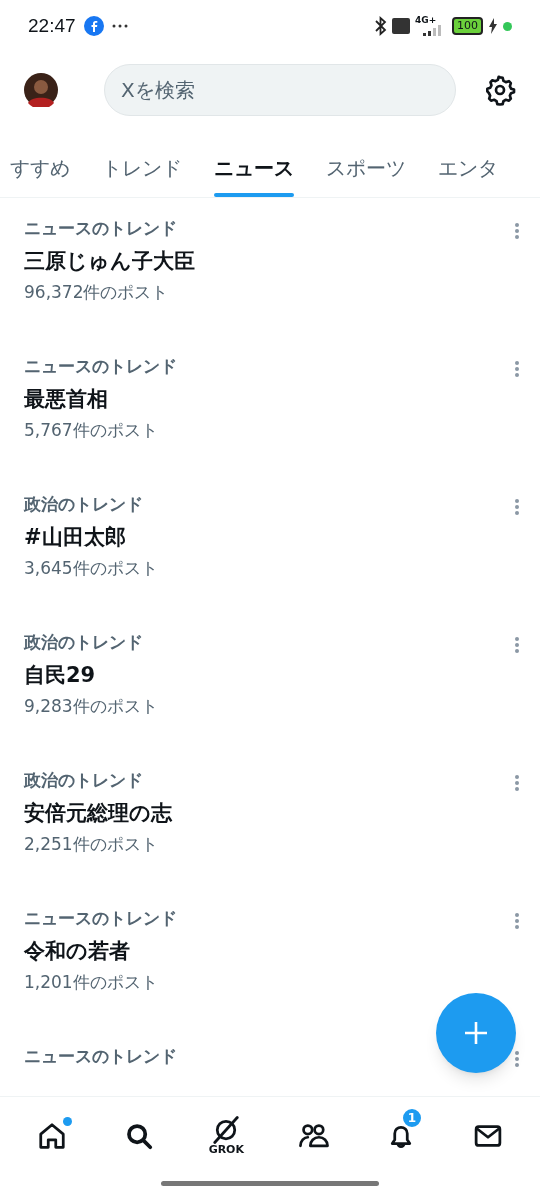 The image size is (540, 1200). Describe the element at coordinates (91, 430) in the screenshot. I see `post-count: 5,767件のポスト` at that location.